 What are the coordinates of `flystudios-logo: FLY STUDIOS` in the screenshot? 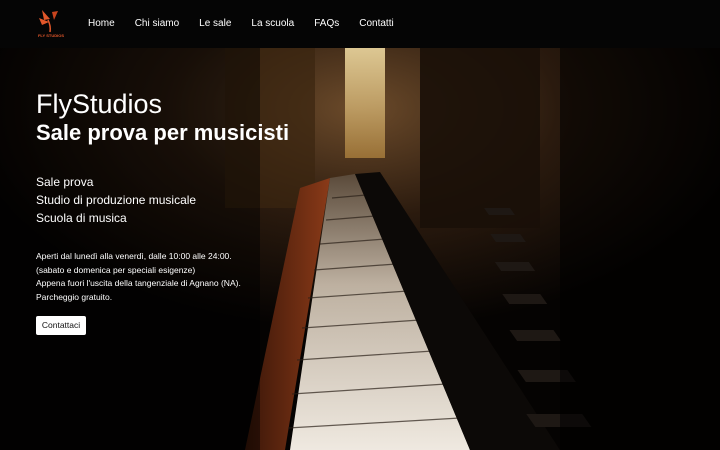 It's located at (51, 23).